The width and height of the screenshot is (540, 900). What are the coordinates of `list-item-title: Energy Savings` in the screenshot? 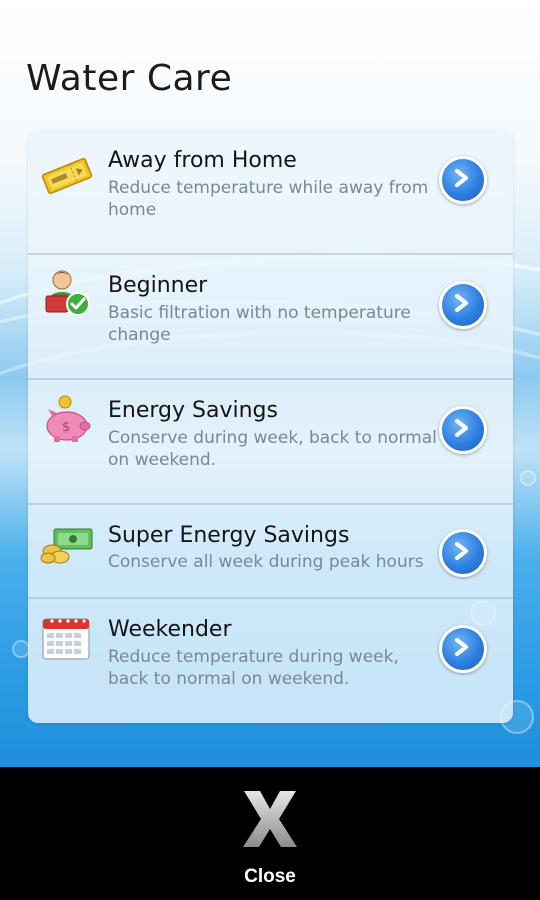 It's located at (193, 410).